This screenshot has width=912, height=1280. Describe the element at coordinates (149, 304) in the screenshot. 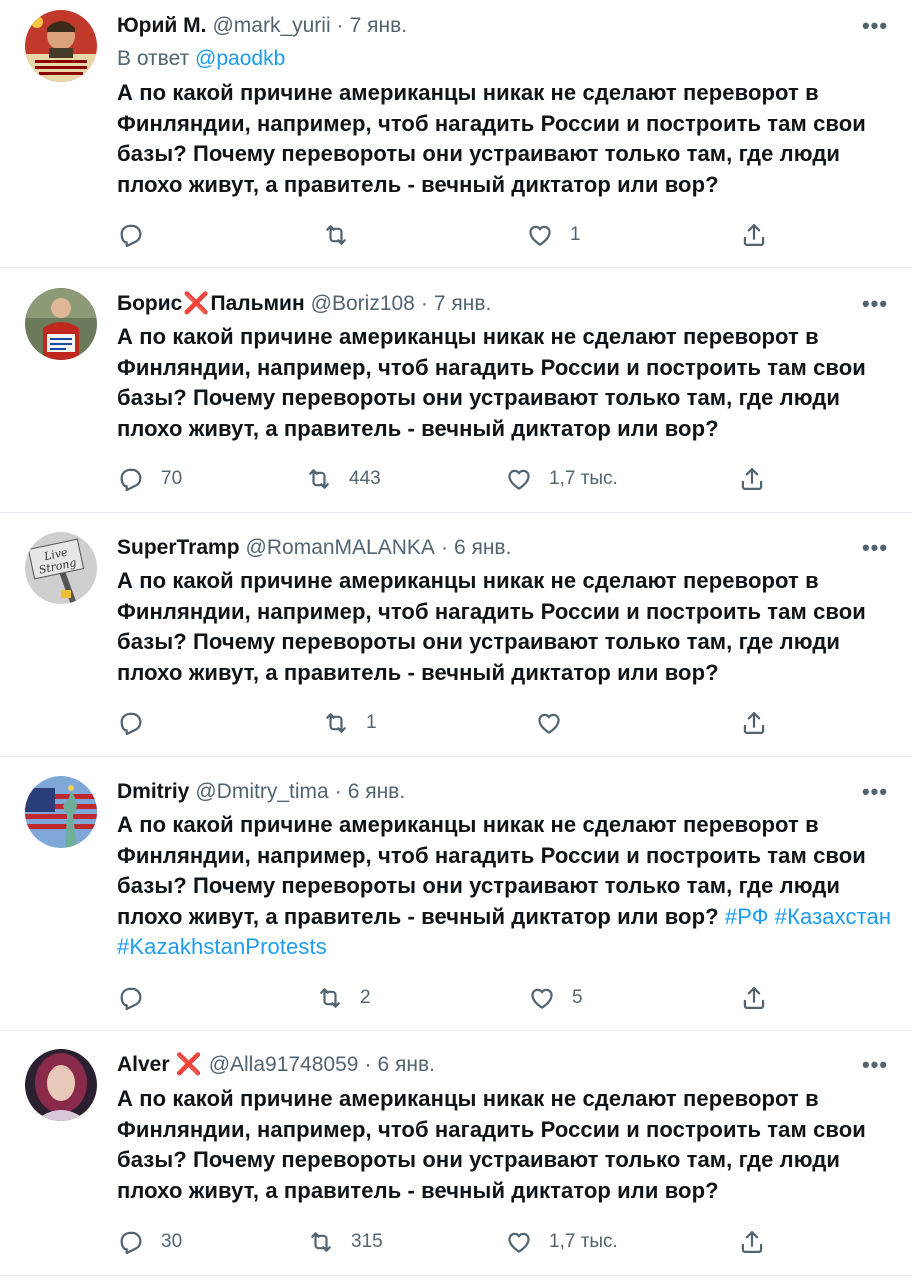

I see `author-name: Борис` at that location.